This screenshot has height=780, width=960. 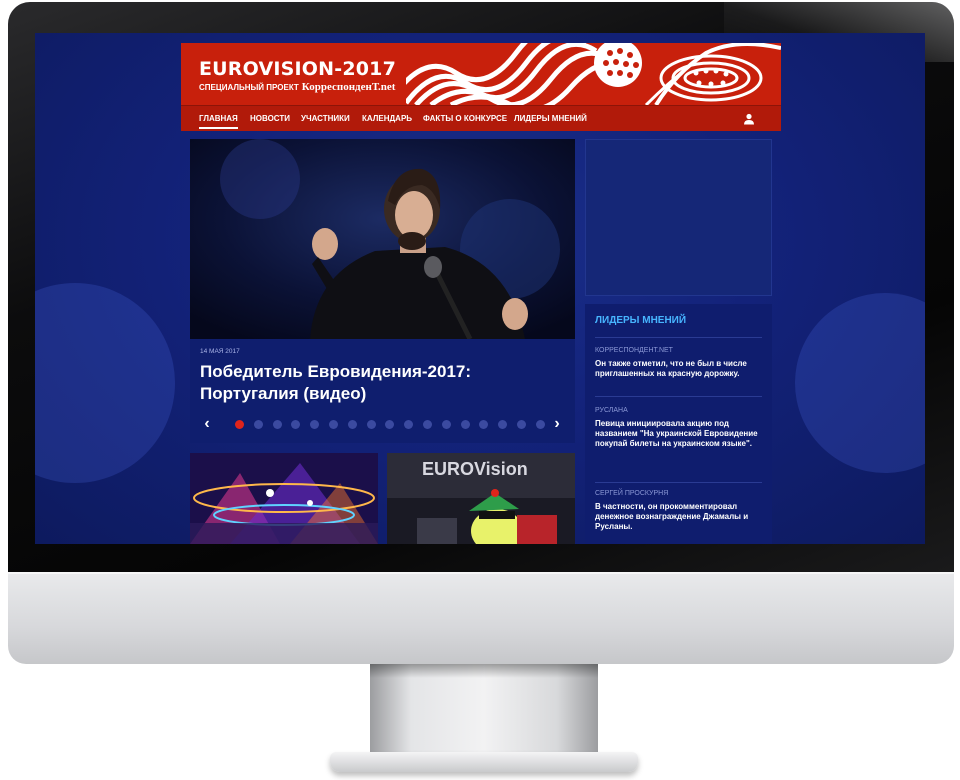 What do you see at coordinates (249, 87) in the screenshot?
I see `special-project-label: СПЕЦИАЛЬНЫЙ ПРОЕКТ` at bounding box center [249, 87].